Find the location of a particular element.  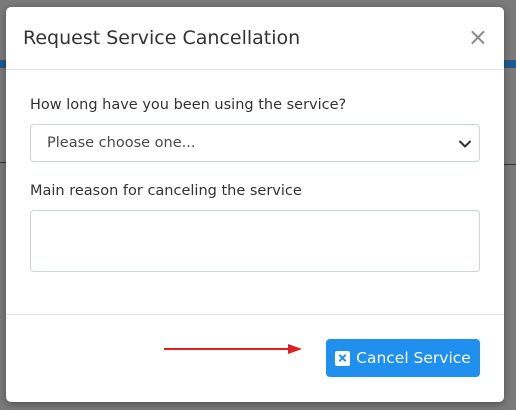

background-divider is located at coordinates (510, 164).